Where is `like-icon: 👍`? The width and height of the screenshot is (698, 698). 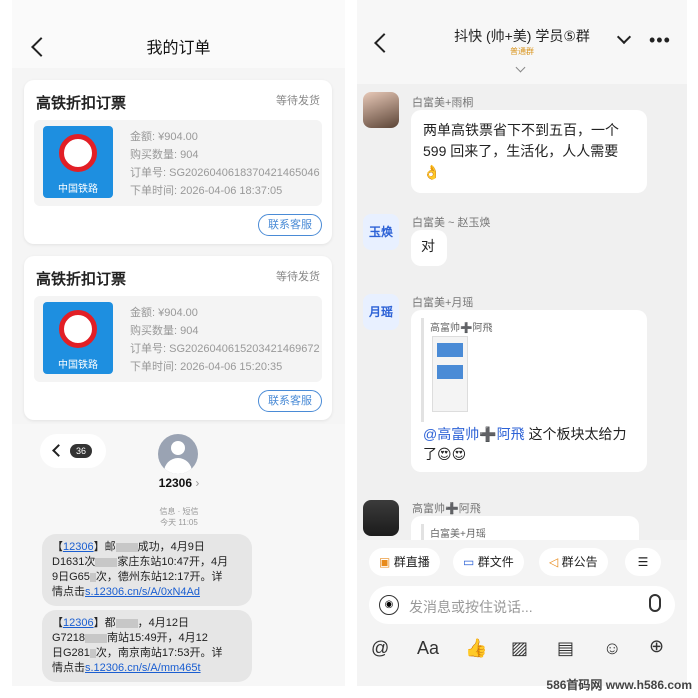 like-icon: 👍 is located at coordinates (476, 648).